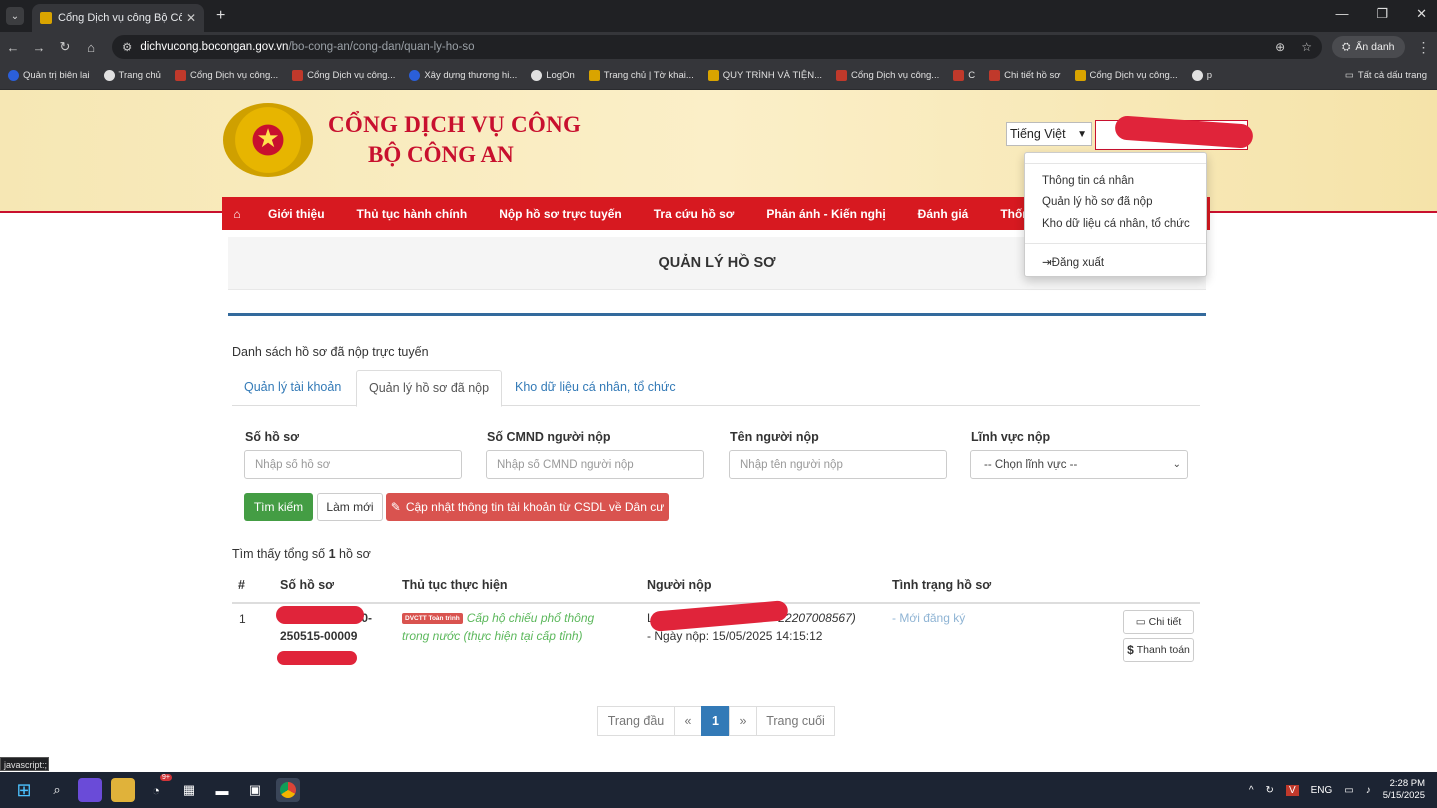 The height and width of the screenshot is (808, 1437). Describe the element at coordinates (694, 214) in the screenshot. I see `nav-tra-cuu-ho-so: Tra cứu hồ sơ` at that location.